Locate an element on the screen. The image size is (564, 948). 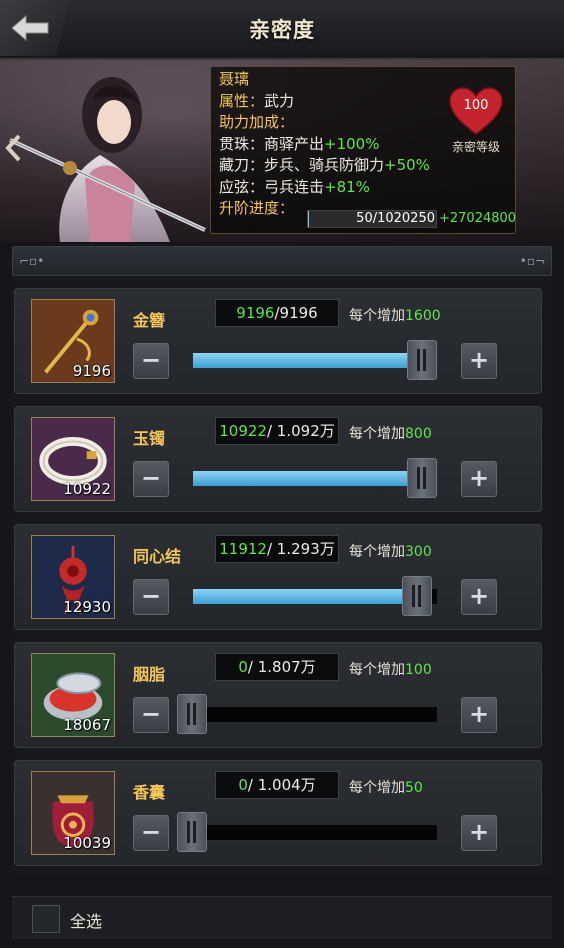
gift-item-card: 12930 同心结 11912/ 1.293万 每个增加300 − + is located at coordinates (278, 577).